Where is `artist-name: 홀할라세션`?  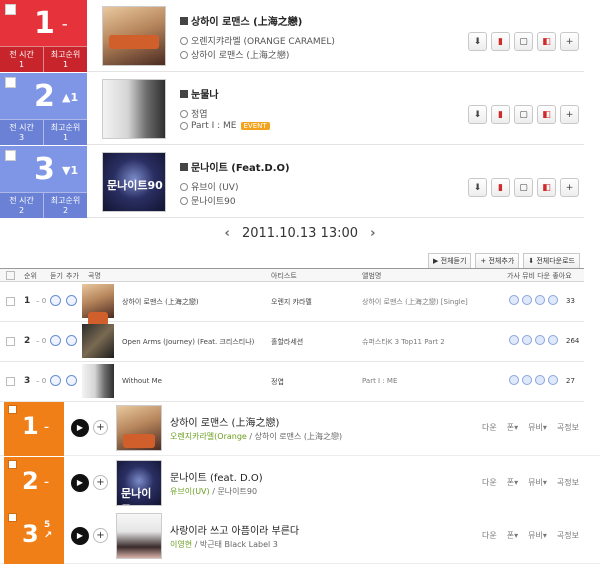
artist-name: 홀할라세션 is located at coordinates (287, 342).